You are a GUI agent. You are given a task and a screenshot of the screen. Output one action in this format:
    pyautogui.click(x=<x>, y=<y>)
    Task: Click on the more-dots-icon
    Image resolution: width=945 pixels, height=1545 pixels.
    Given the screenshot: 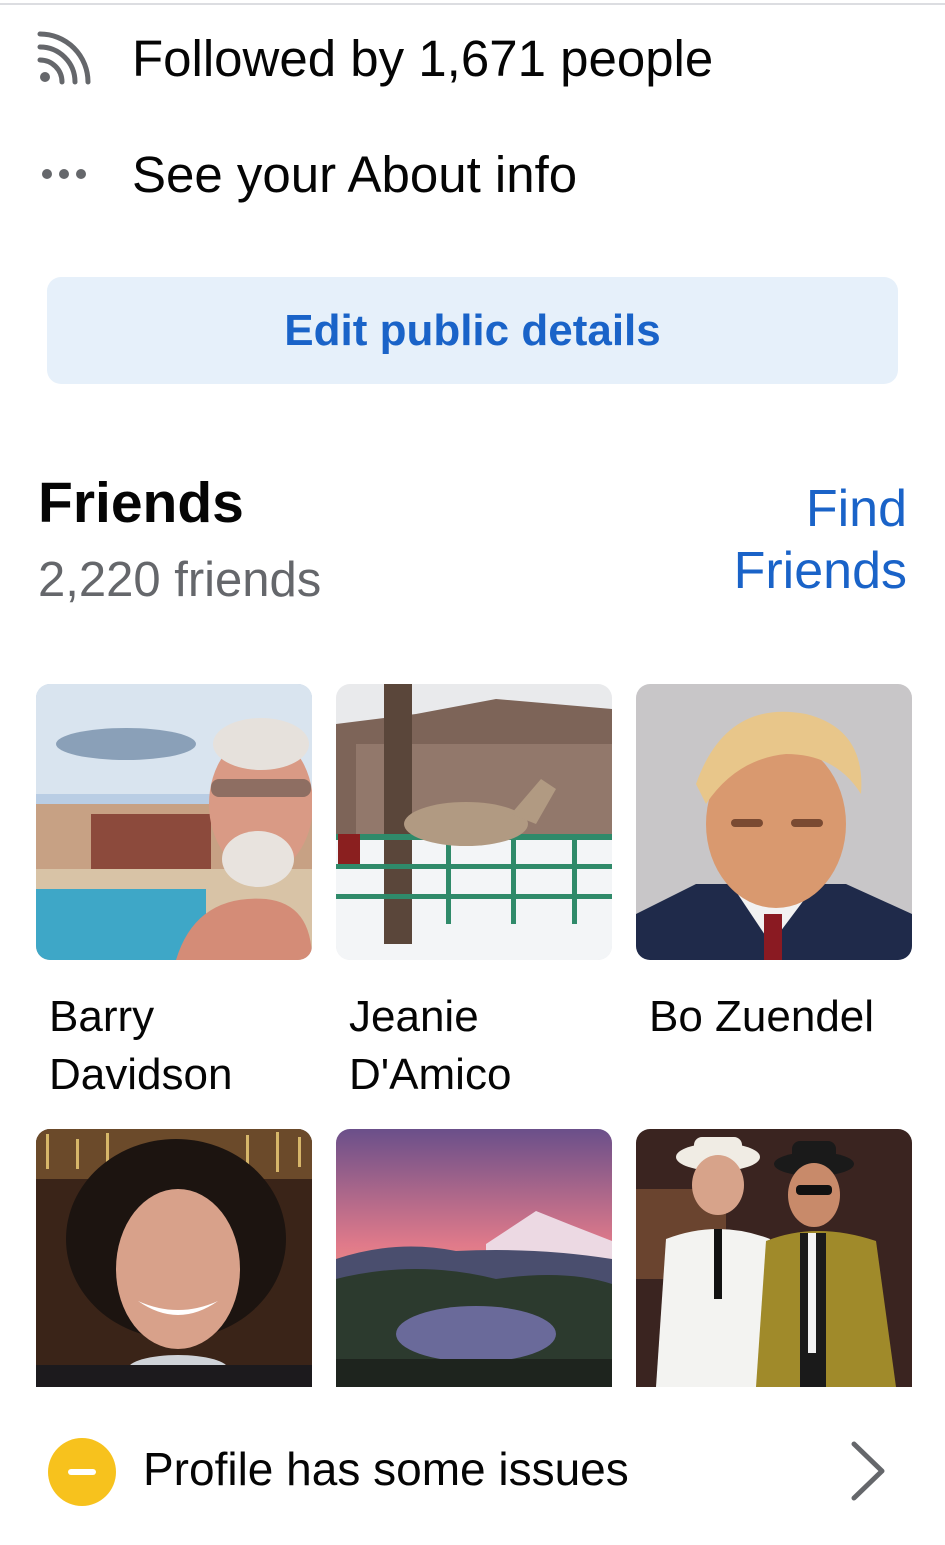 What is the action you would take?
    pyautogui.click(x=64, y=174)
    